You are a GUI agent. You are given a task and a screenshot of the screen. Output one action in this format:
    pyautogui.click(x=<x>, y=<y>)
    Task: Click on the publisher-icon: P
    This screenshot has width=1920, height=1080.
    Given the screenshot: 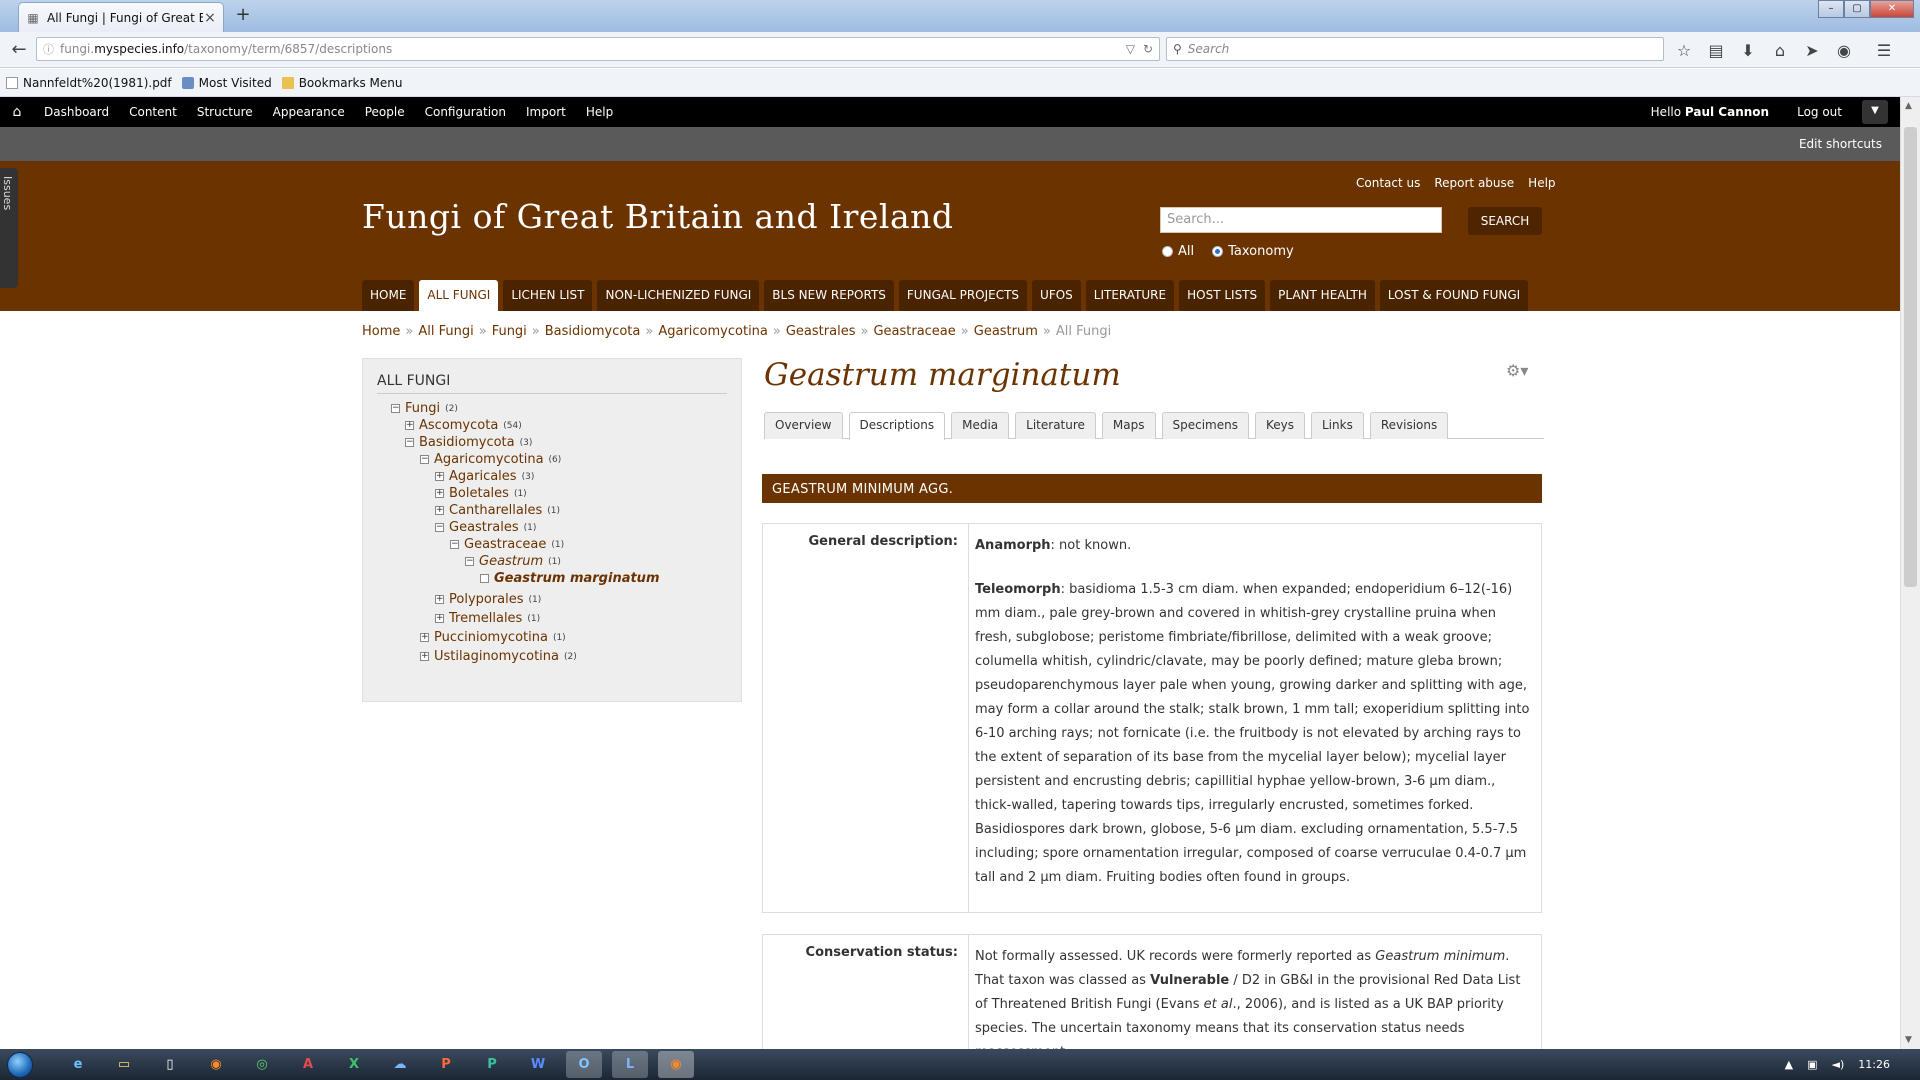 What is the action you would take?
    pyautogui.click(x=492, y=1064)
    